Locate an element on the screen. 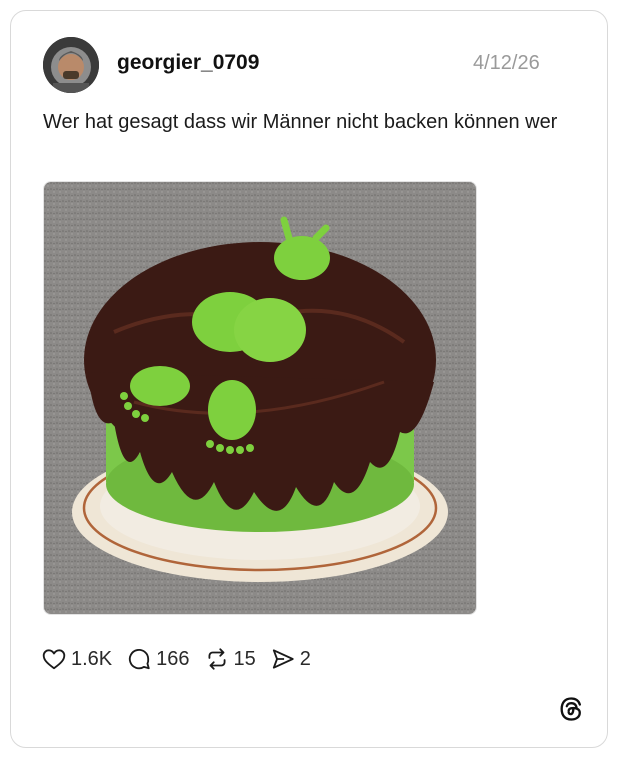 This screenshot has height=760, width=620. threads-logo-icon is located at coordinates (571, 709).